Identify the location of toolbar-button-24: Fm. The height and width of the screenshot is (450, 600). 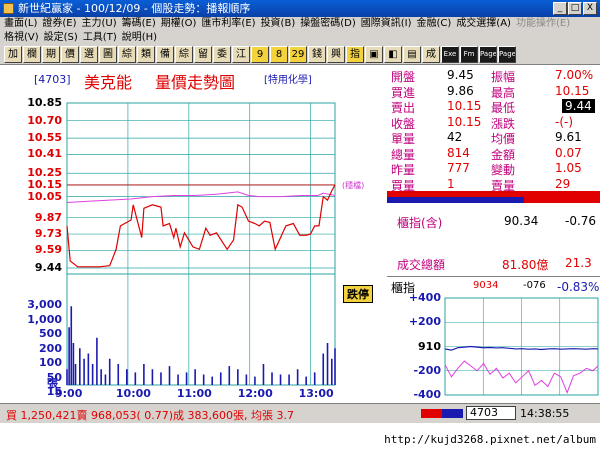
(469, 54).